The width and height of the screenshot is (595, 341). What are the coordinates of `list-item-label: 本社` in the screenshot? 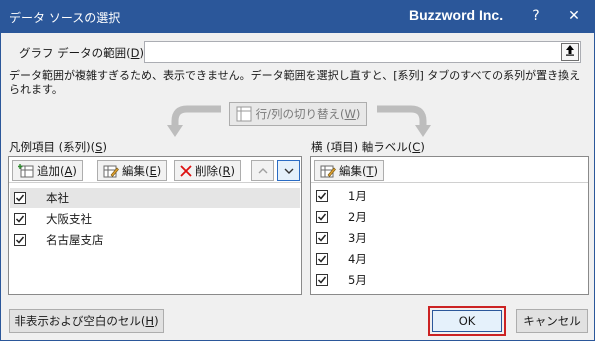 It's located at (57, 198).